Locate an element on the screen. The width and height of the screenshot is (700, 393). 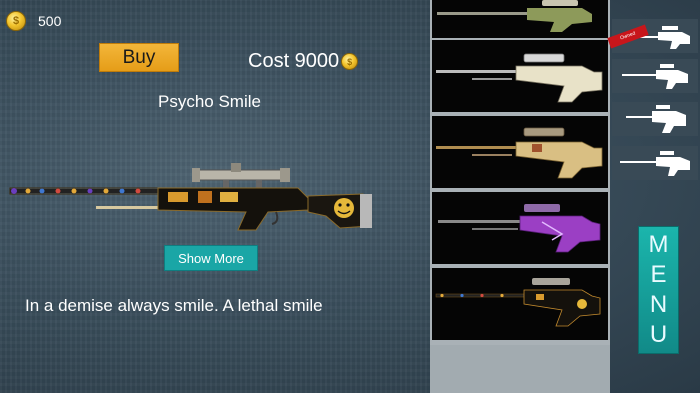
menu-letter: U is located at coordinates (658, 334).